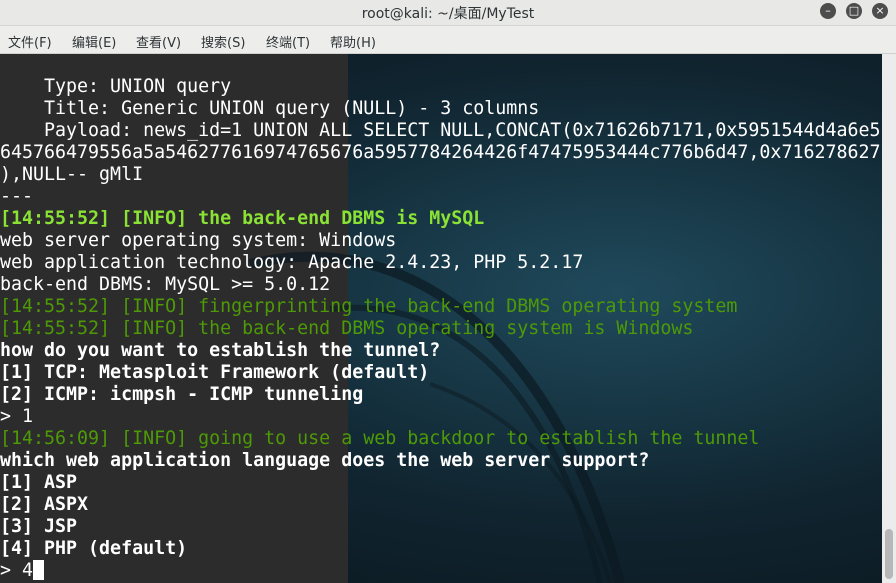 The height and width of the screenshot is (583, 896). What do you see at coordinates (72, 174) in the screenshot?
I see `terminal-line: ),NULL-- gMlI` at bounding box center [72, 174].